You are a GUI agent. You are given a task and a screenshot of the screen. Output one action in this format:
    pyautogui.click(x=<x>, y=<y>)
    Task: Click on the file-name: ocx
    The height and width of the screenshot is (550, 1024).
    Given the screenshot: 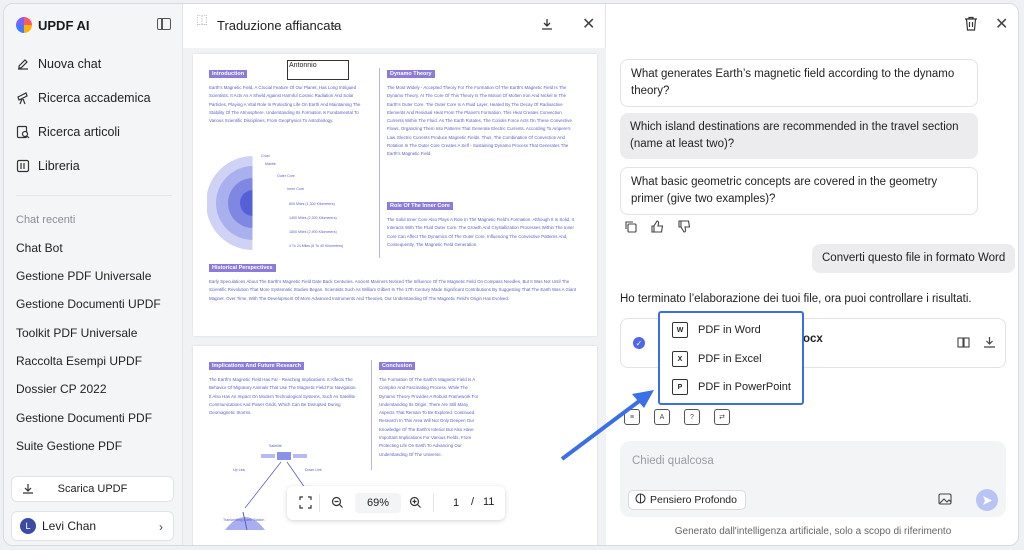 What is the action you would take?
    pyautogui.click(x=813, y=339)
    